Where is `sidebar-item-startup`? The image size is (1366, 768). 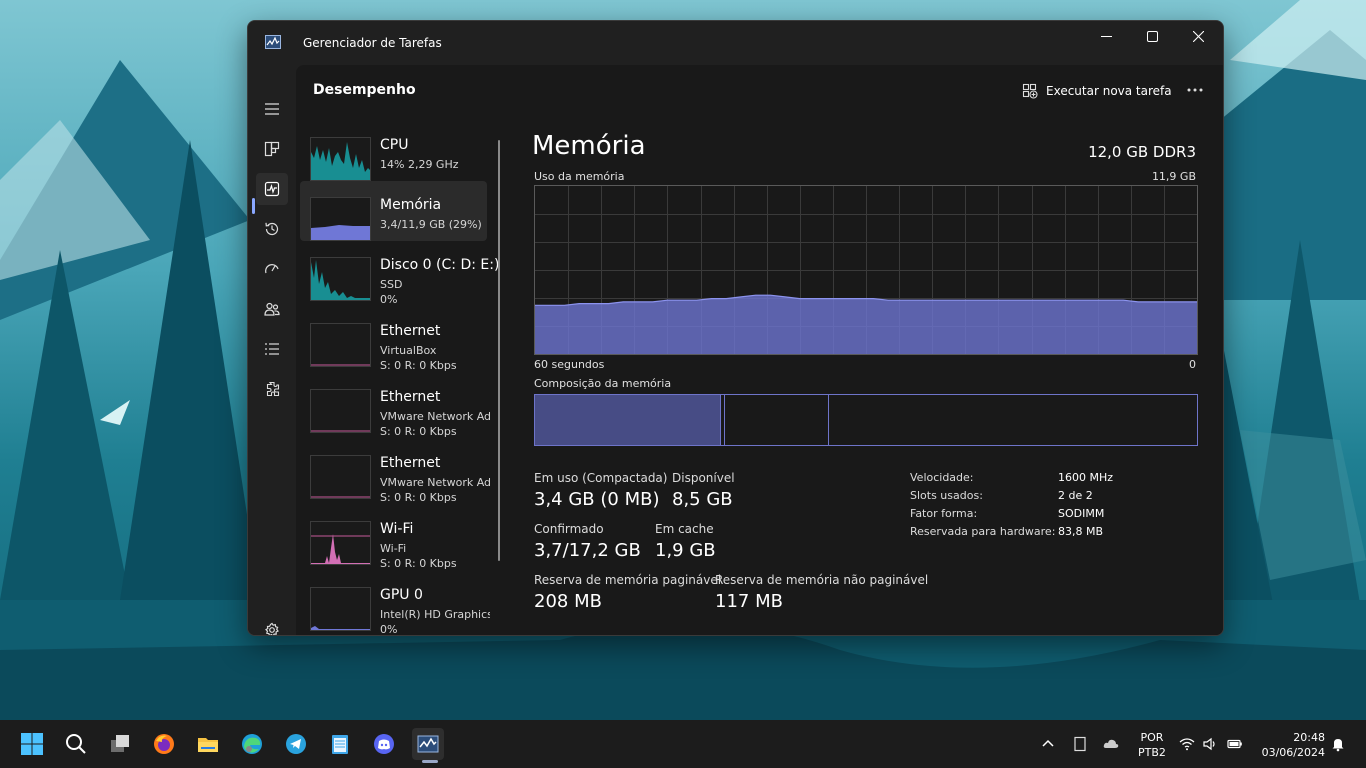
sidebar-item-startup is located at coordinates (272, 269).